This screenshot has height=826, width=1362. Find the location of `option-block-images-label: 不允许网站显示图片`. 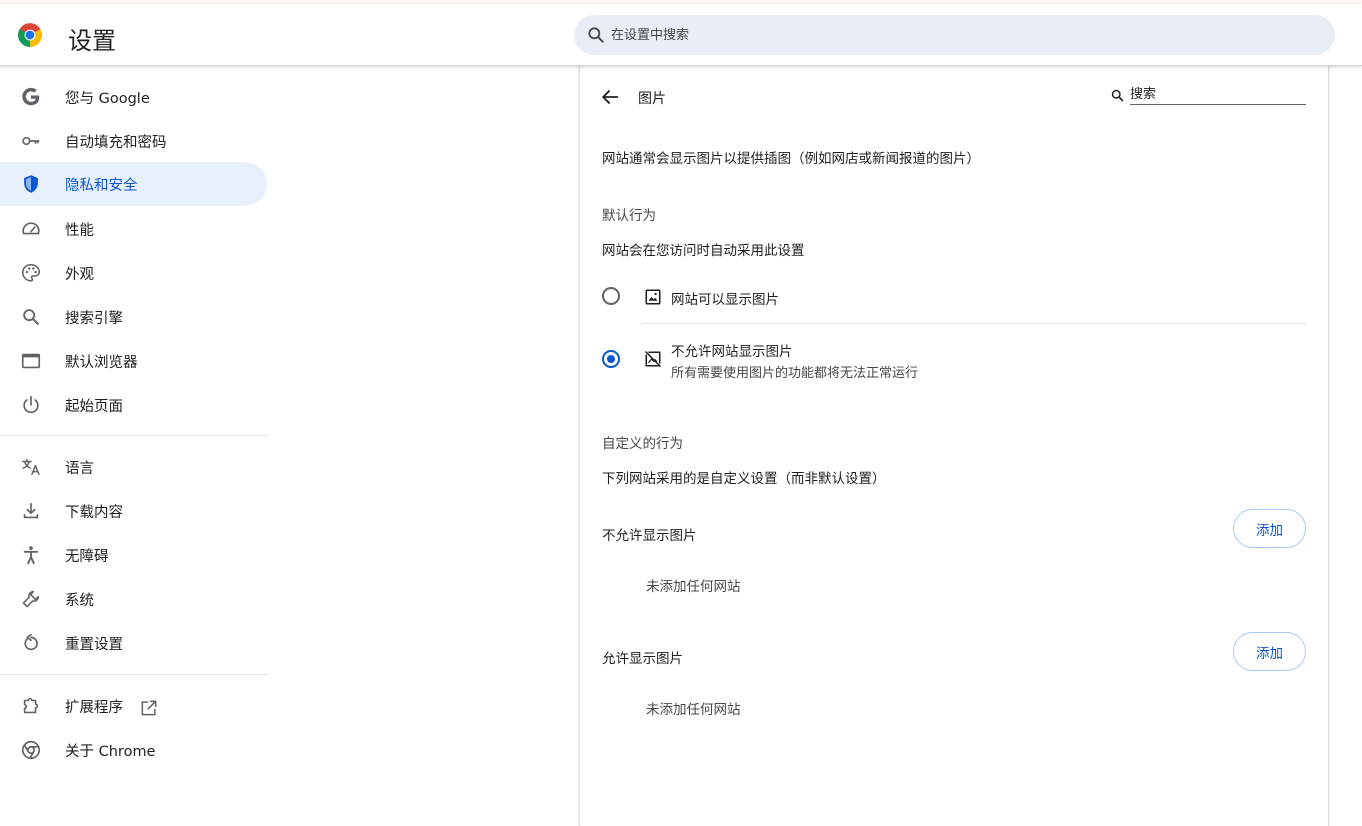

option-block-images-label: 不允许网站显示图片 is located at coordinates (732, 352).